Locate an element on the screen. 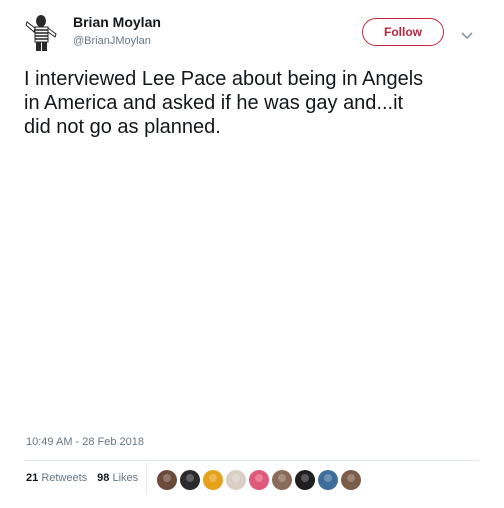  avatar is located at coordinates (42, 33).